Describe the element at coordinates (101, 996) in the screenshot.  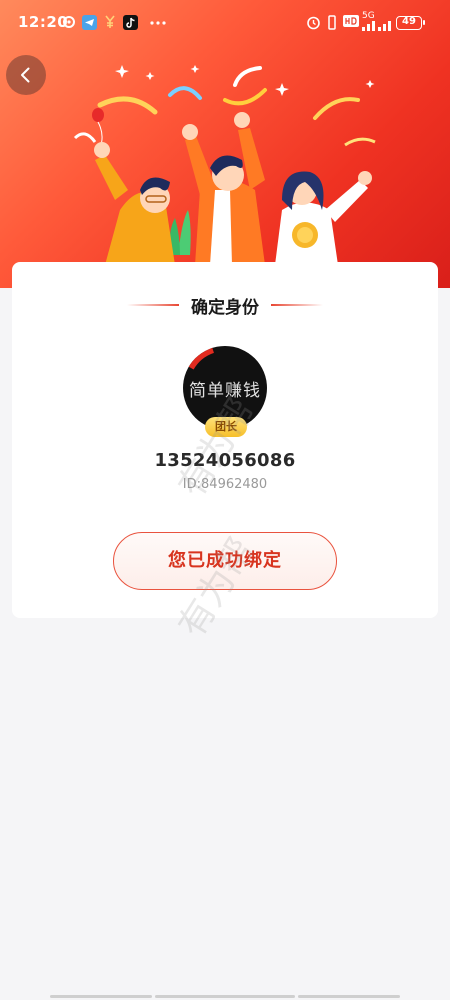
I see `nav-handle-left` at that location.